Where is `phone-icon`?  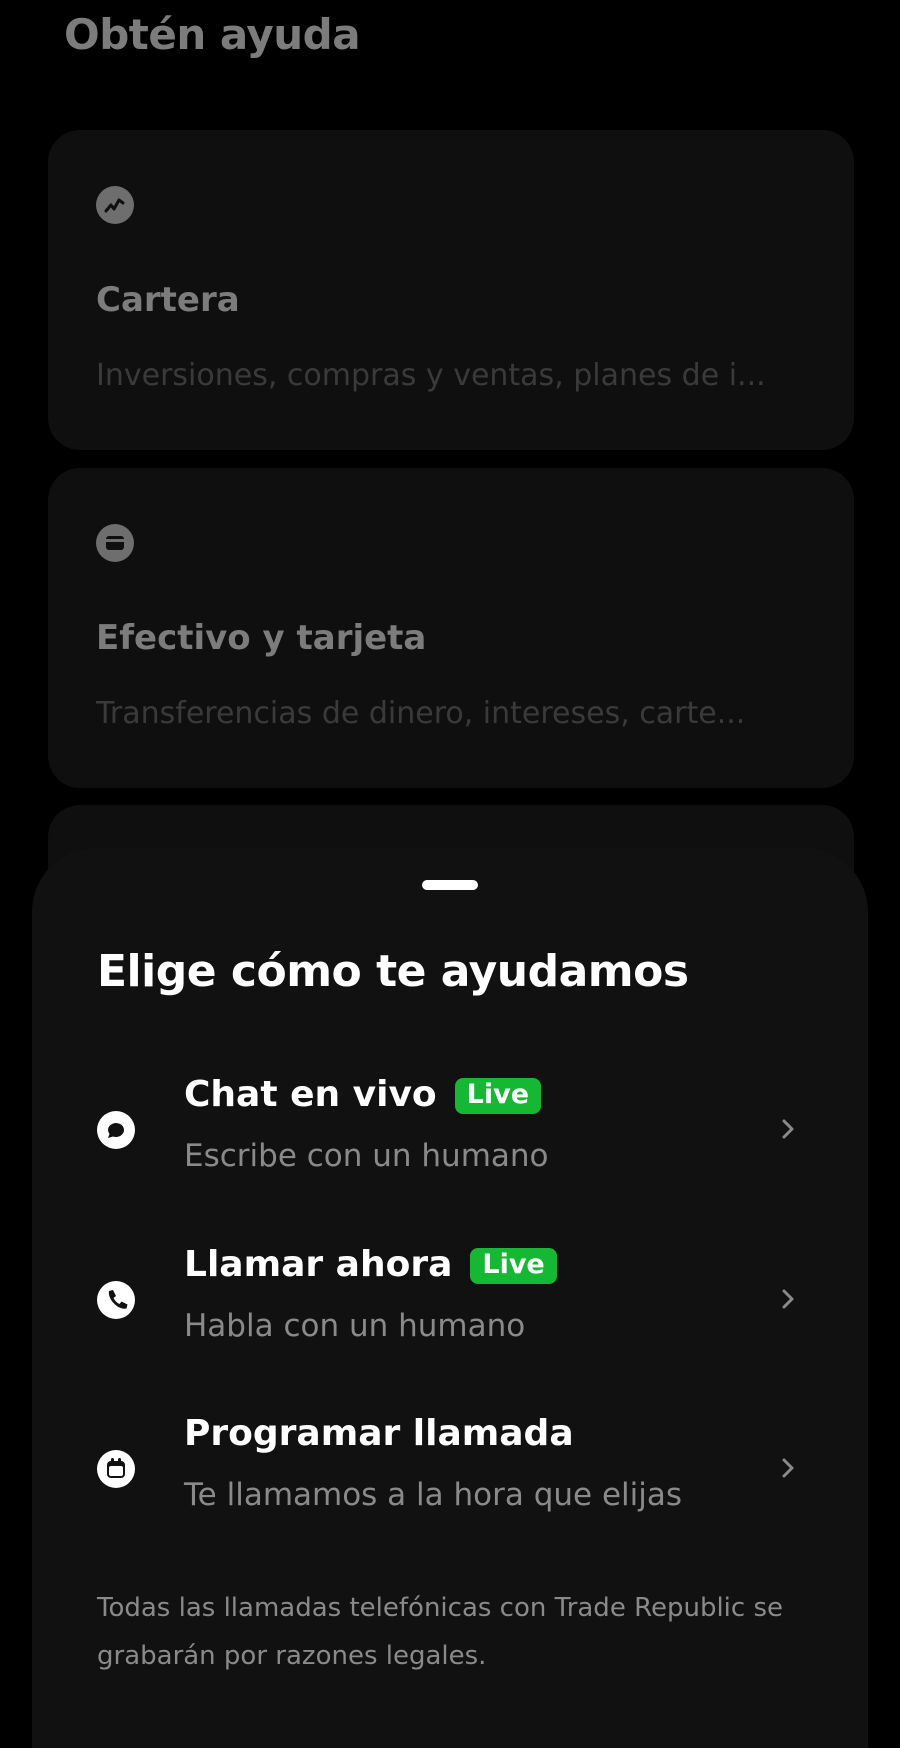 phone-icon is located at coordinates (116, 1300).